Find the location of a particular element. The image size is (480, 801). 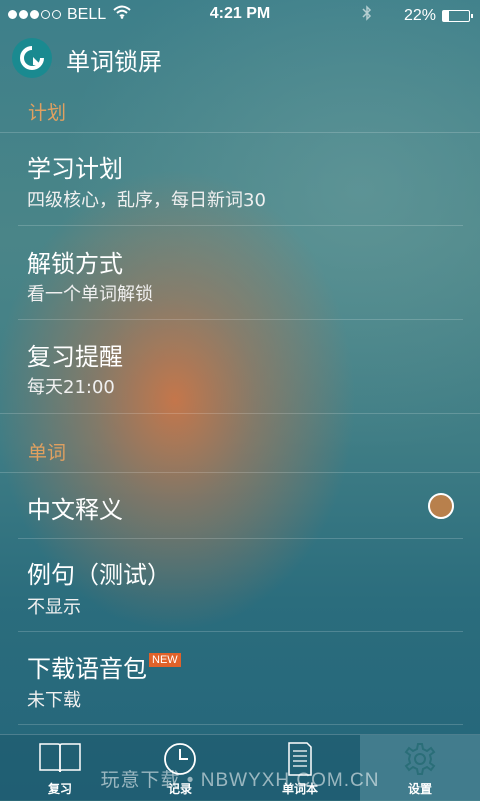

row-title: 下载语音包 NEW is located at coordinates (104, 666).